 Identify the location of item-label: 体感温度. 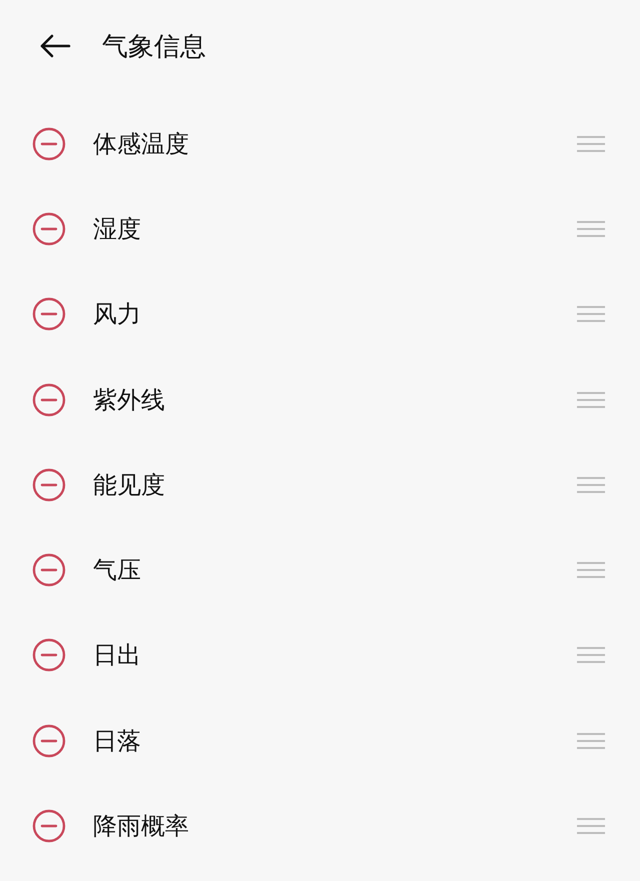
(141, 144).